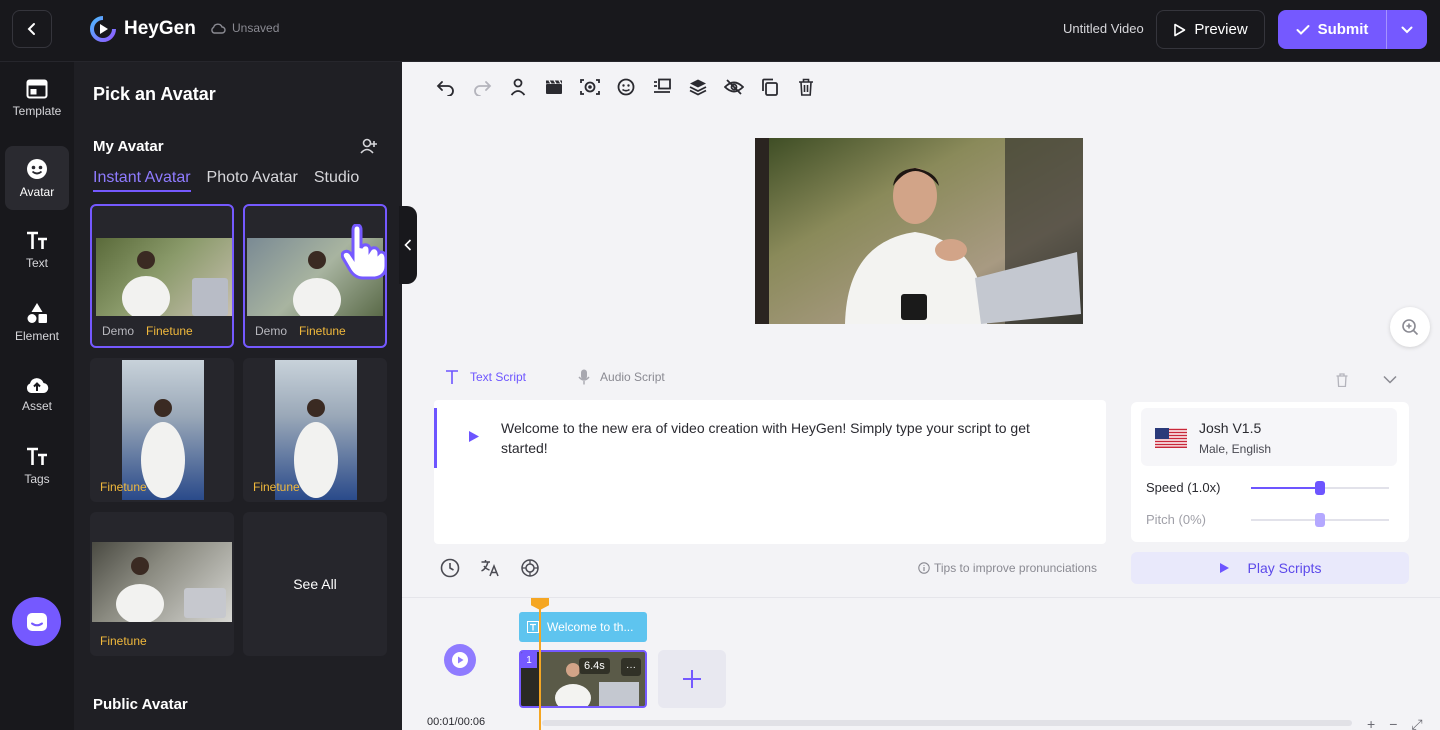 The height and width of the screenshot is (730, 1440). I want to click on voice-meta: Male, English, so click(1235, 449).